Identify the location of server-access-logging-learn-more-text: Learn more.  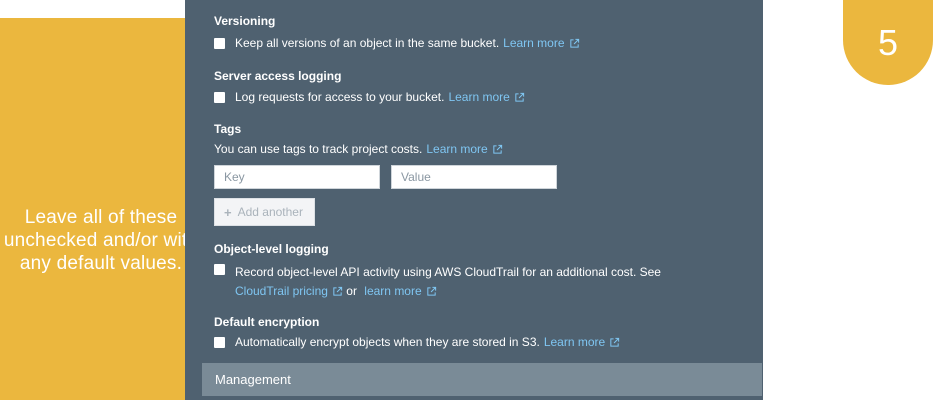
(479, 97).